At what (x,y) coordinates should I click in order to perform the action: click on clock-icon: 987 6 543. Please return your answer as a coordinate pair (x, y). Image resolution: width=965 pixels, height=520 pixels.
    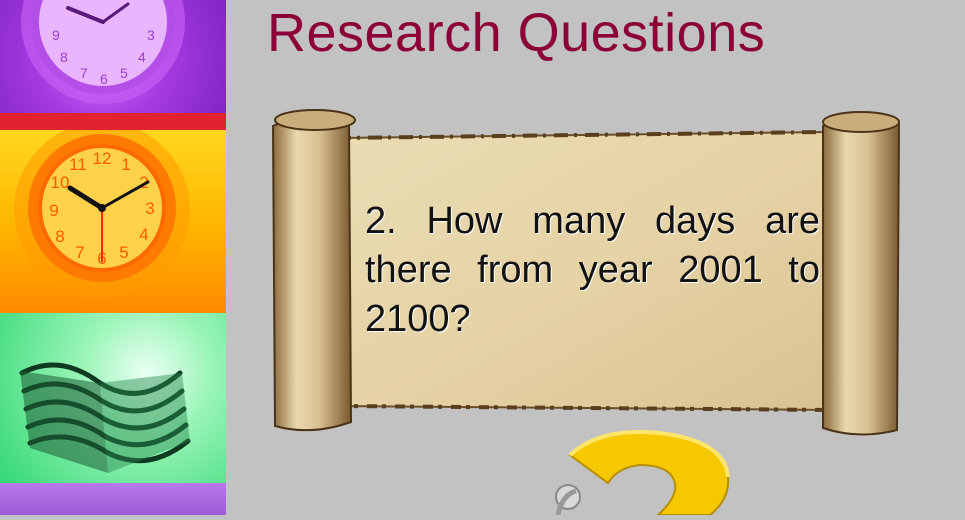
    Looking at the image, I should click on (103, 52).